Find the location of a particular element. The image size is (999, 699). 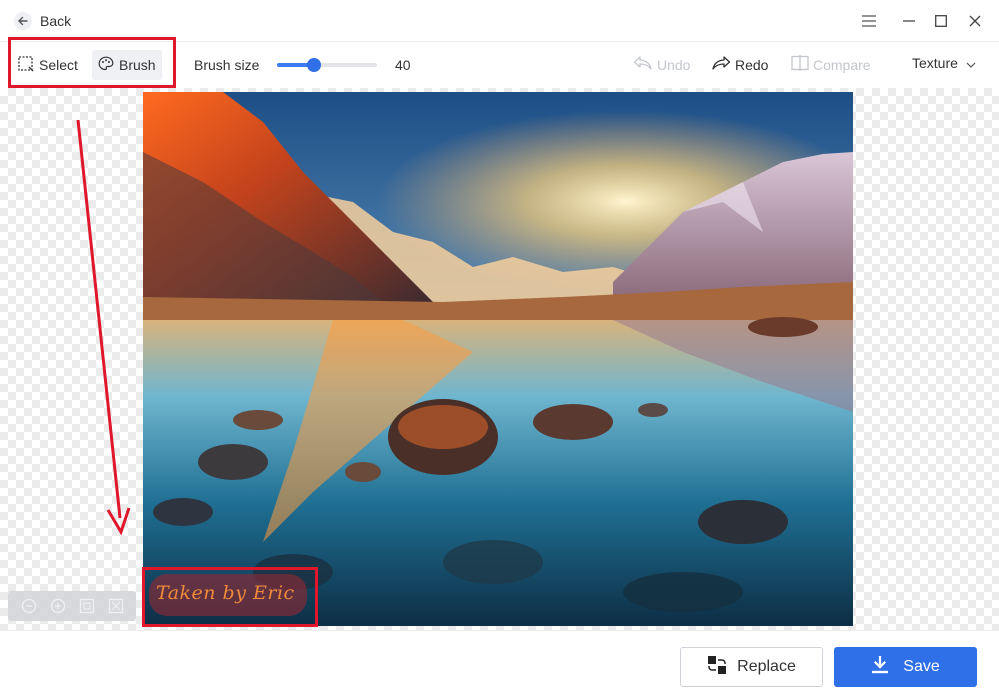

save-label: Save is located at coordinates (921, 666).